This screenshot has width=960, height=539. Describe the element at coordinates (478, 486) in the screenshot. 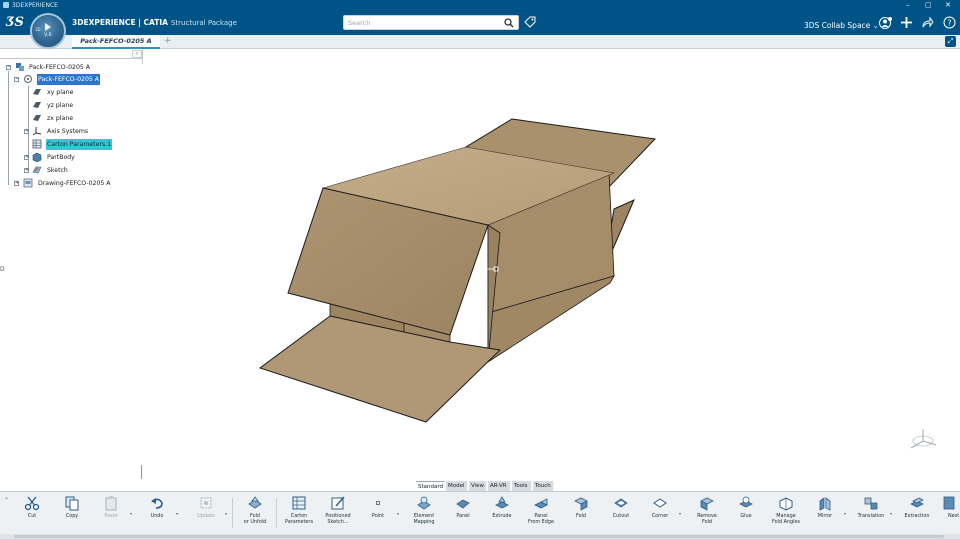

I see `tab-view: View` at that location.